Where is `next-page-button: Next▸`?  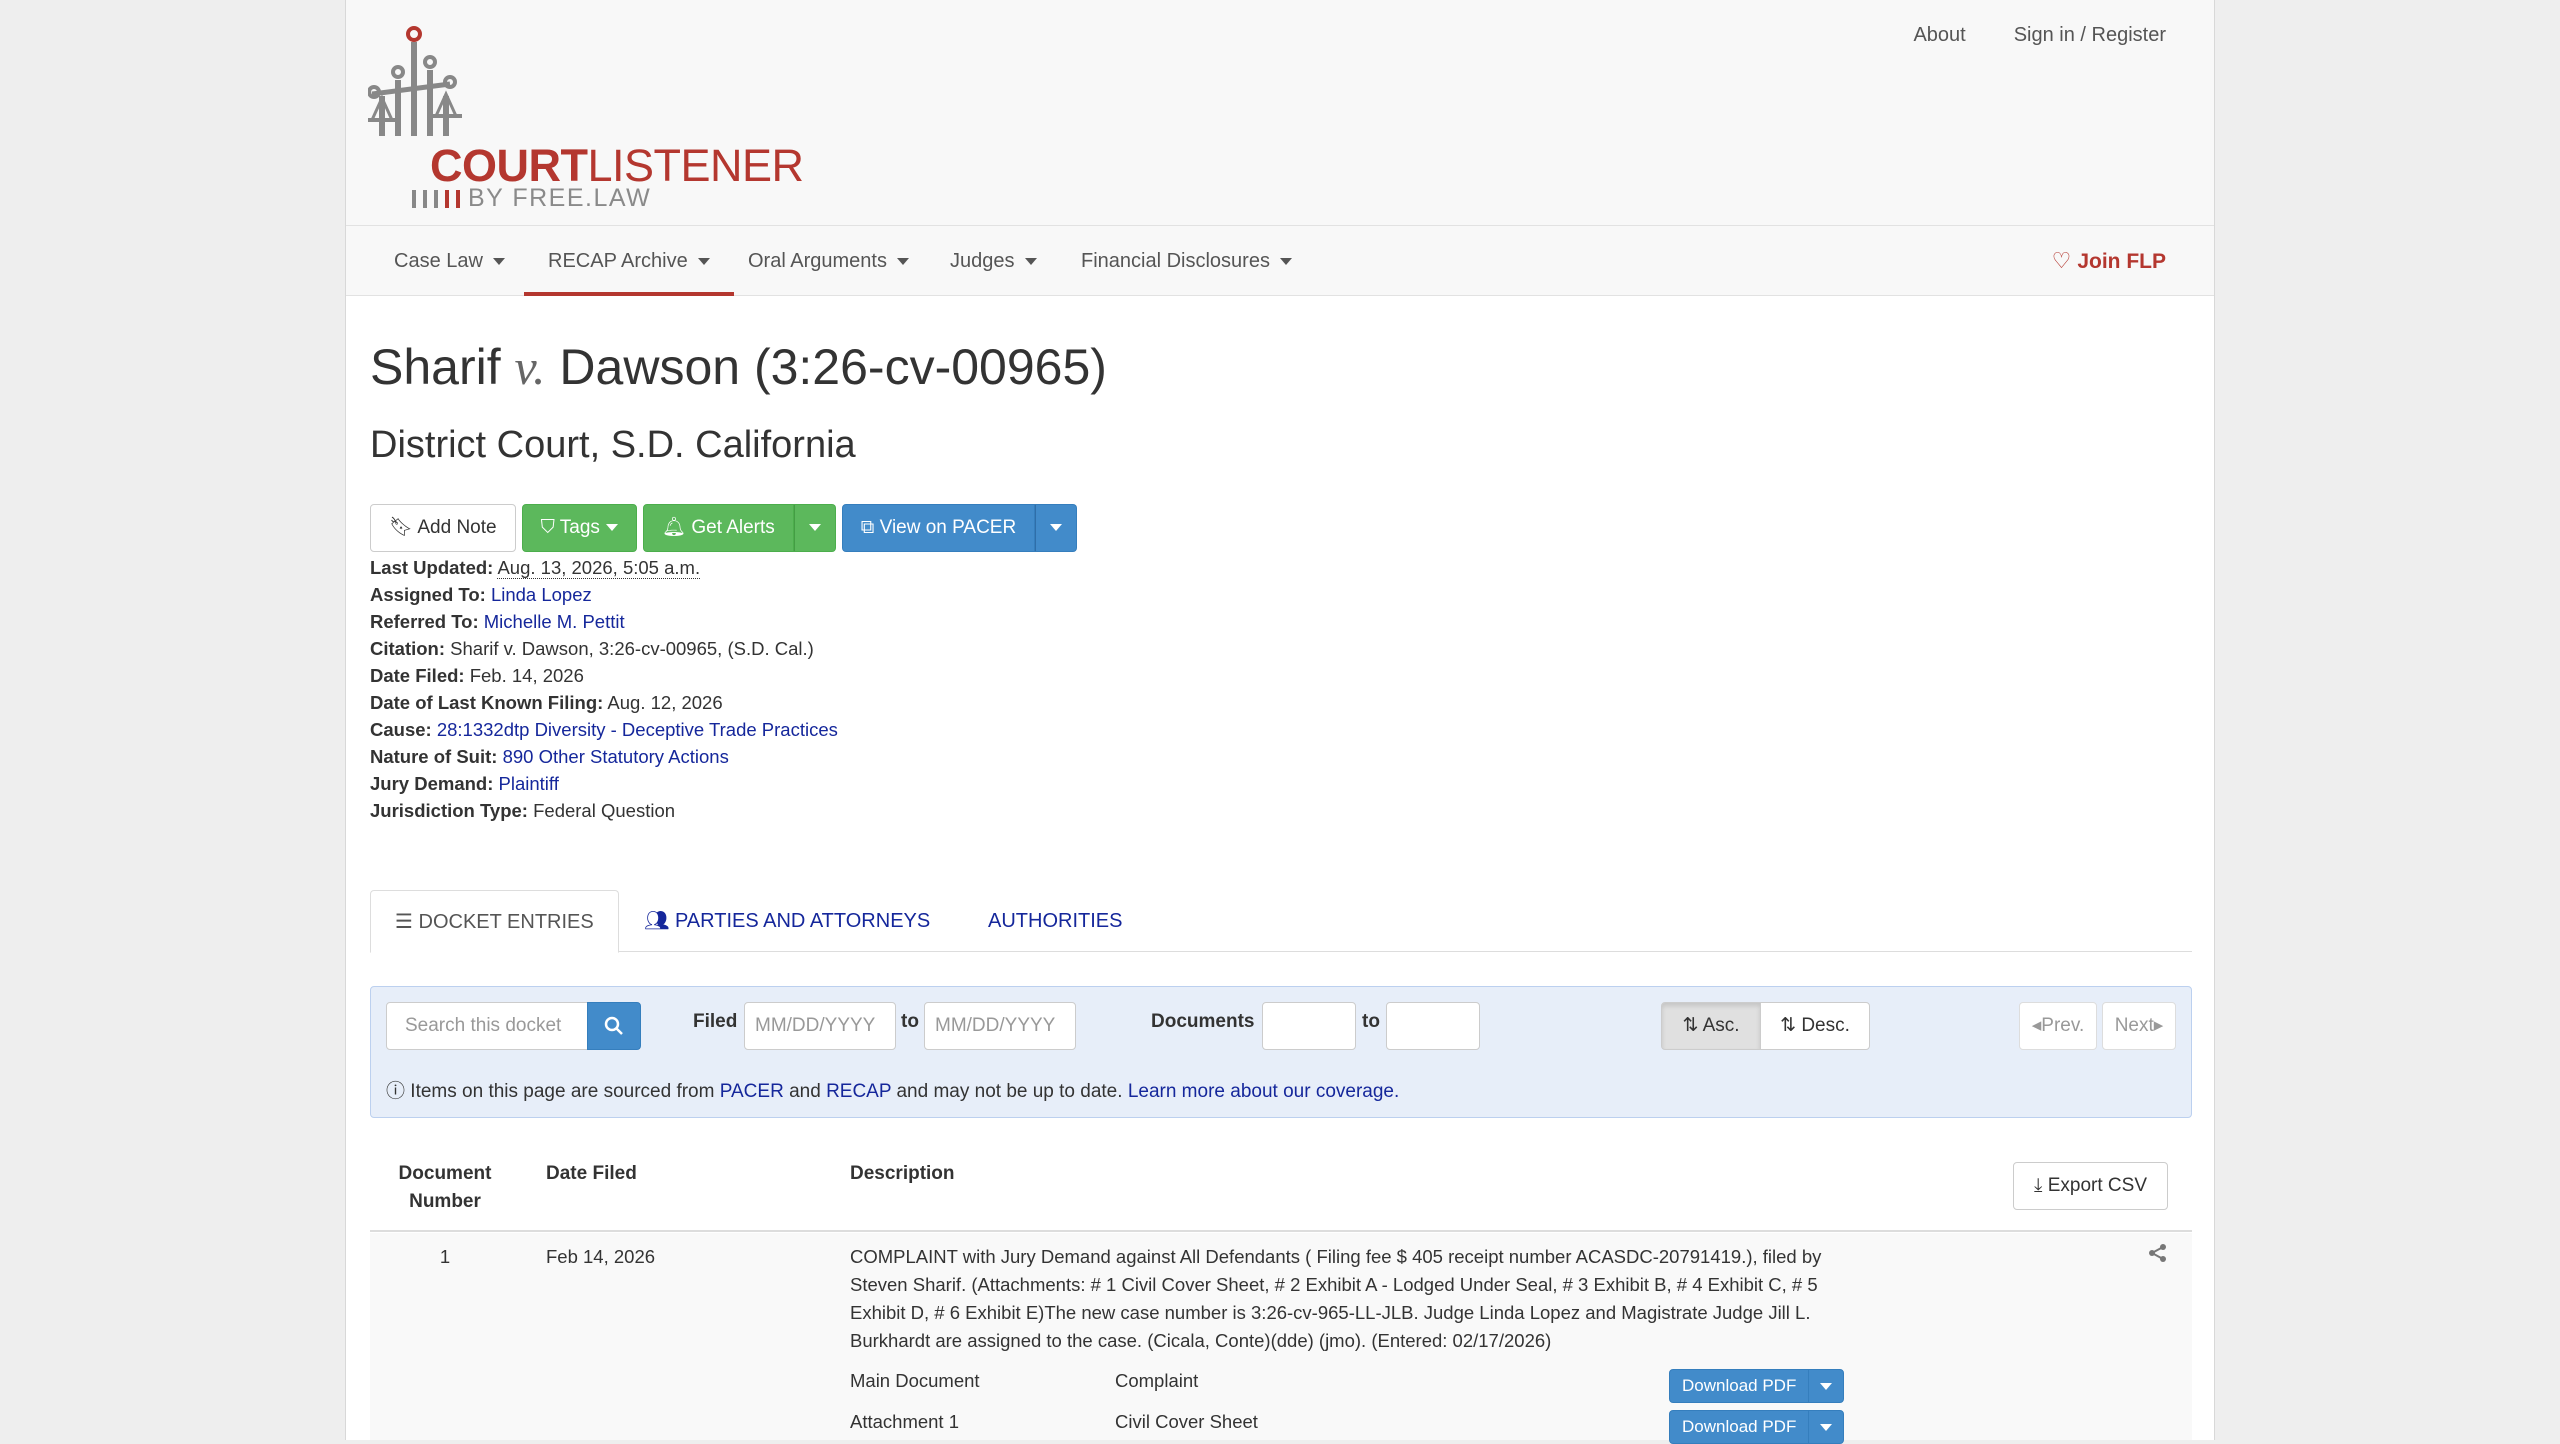
next-page-button: Next▸ is located at coordinates (2139, 1026).